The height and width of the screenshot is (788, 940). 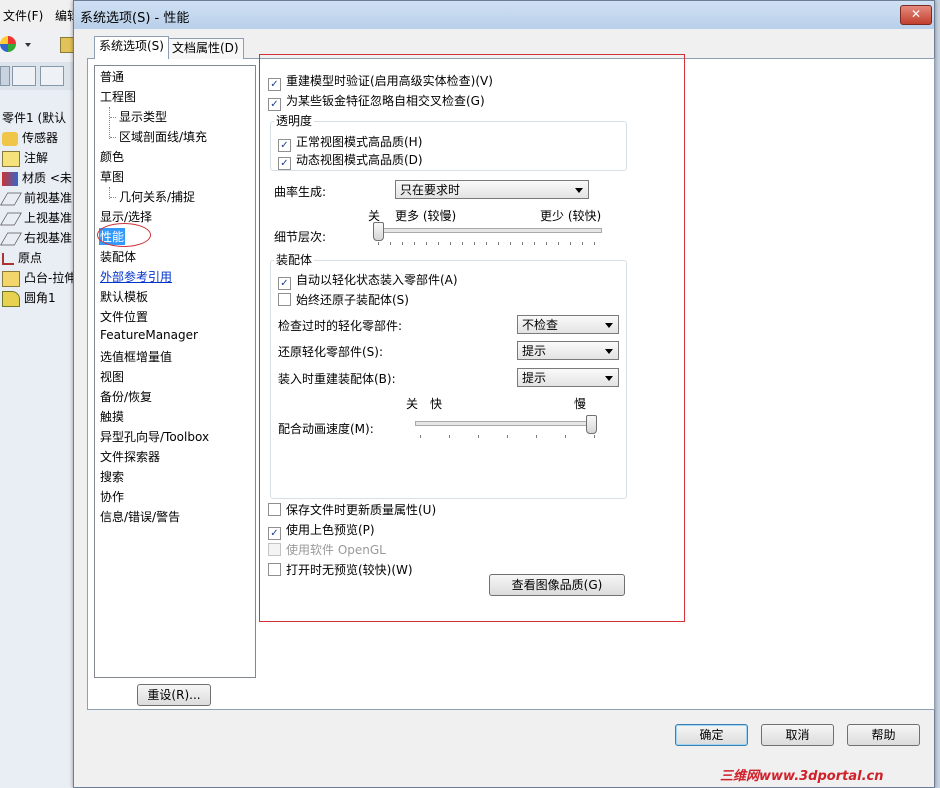 I want to click on detail-level-label: 细节层次:, so click(x=300, y=237).